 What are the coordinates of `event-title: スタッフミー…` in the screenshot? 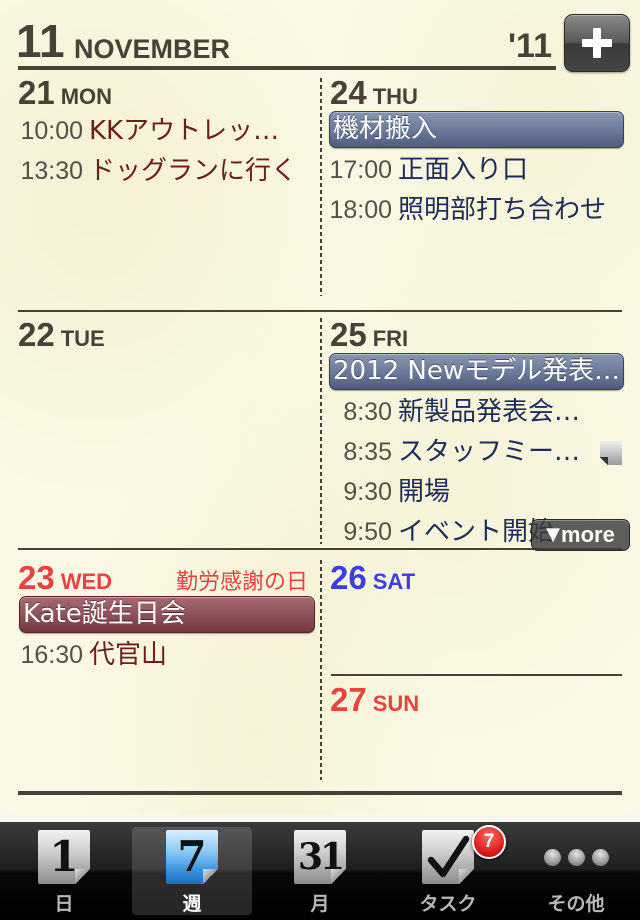 It's located at (489, 452).